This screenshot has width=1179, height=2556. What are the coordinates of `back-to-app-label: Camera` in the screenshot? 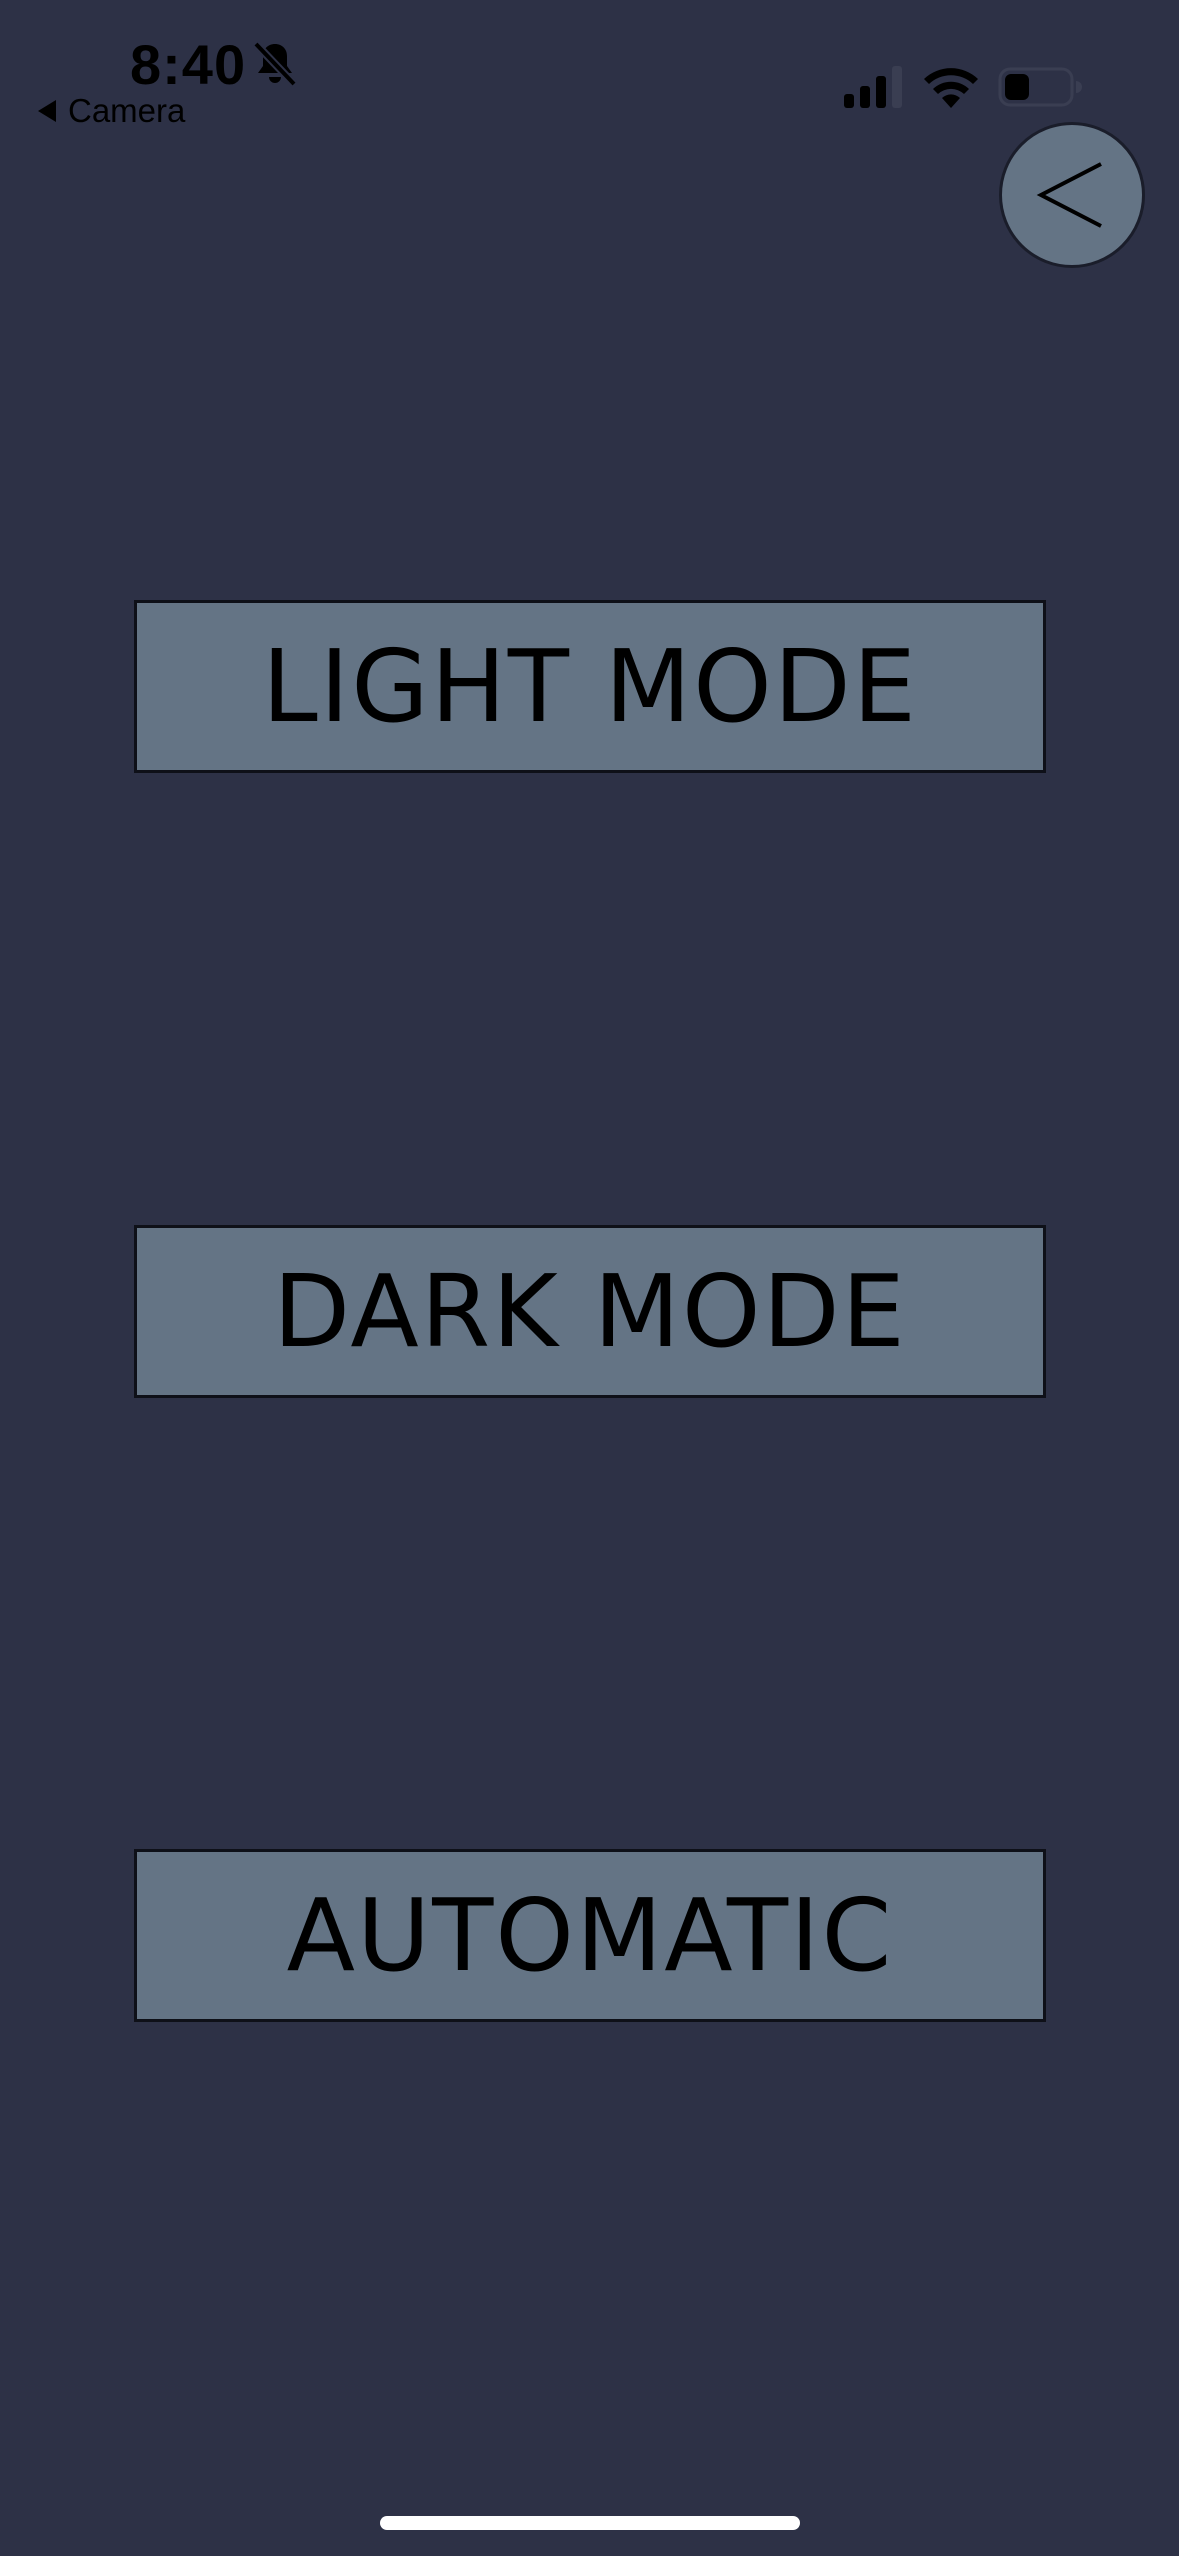 It's located at (127, 110).